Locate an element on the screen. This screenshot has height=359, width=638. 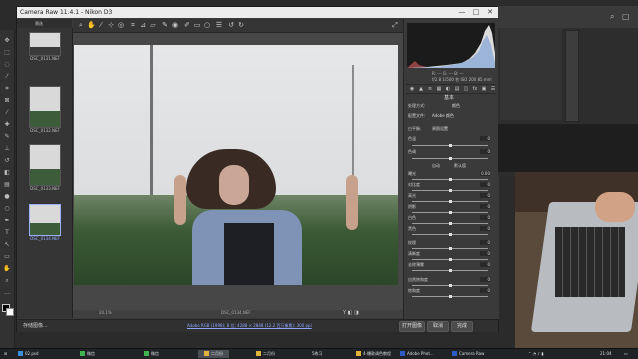
crop-tool-icon: ⌗ is located at coordinates (7, 89).